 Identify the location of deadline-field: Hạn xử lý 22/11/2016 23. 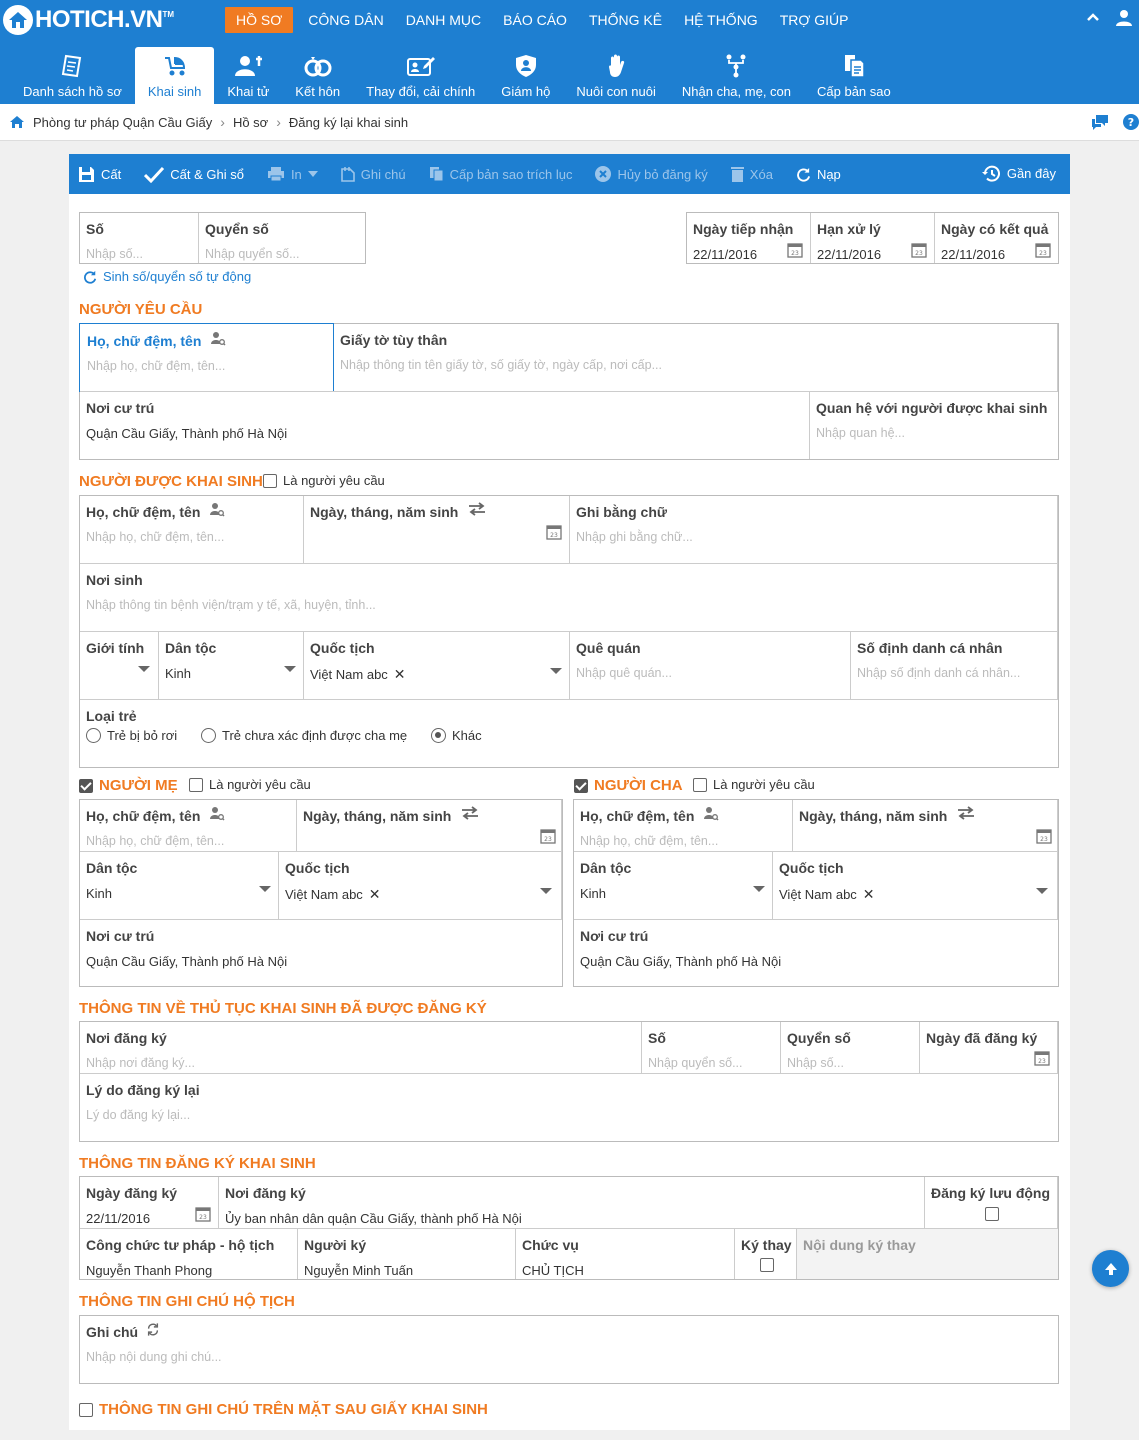
(873, 238).